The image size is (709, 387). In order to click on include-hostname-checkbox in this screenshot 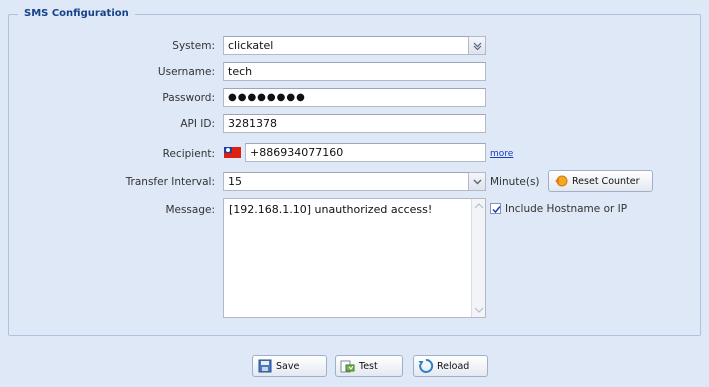, I will do `click(495, 208)`.